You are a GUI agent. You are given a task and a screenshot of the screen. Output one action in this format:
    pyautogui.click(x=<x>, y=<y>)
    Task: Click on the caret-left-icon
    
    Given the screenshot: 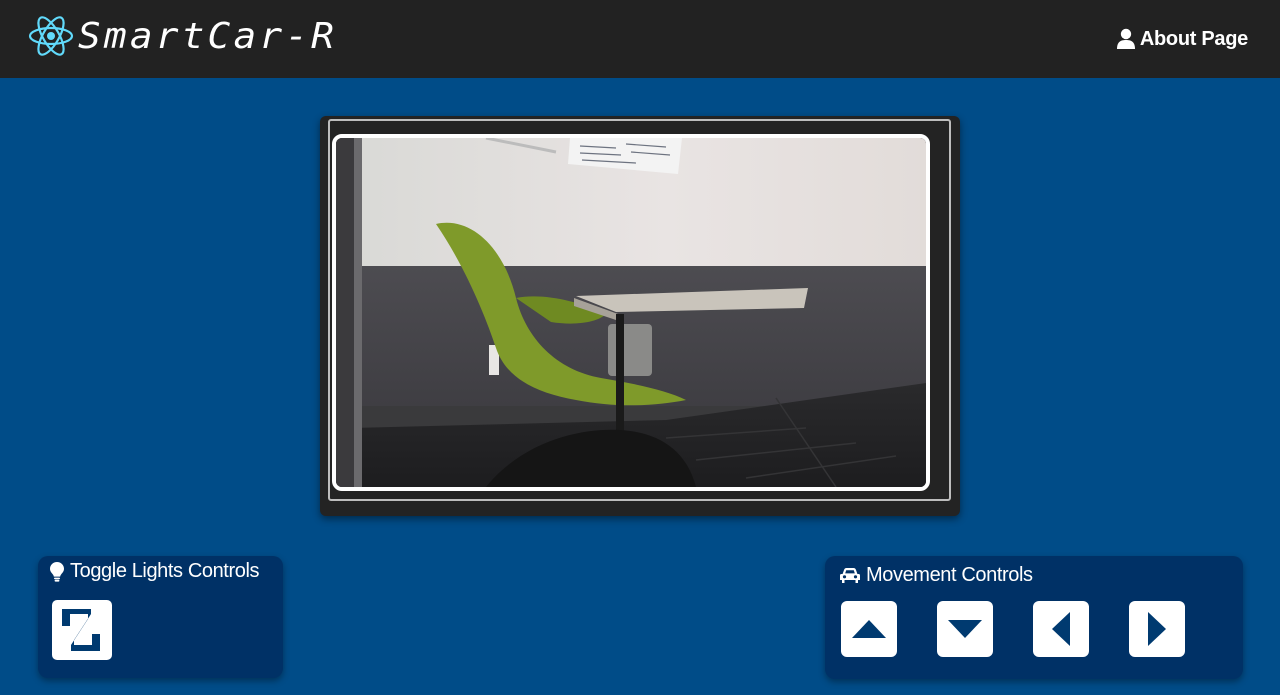 What is the action you would take?
    pyautogui.click(x=1061, y=629)
    